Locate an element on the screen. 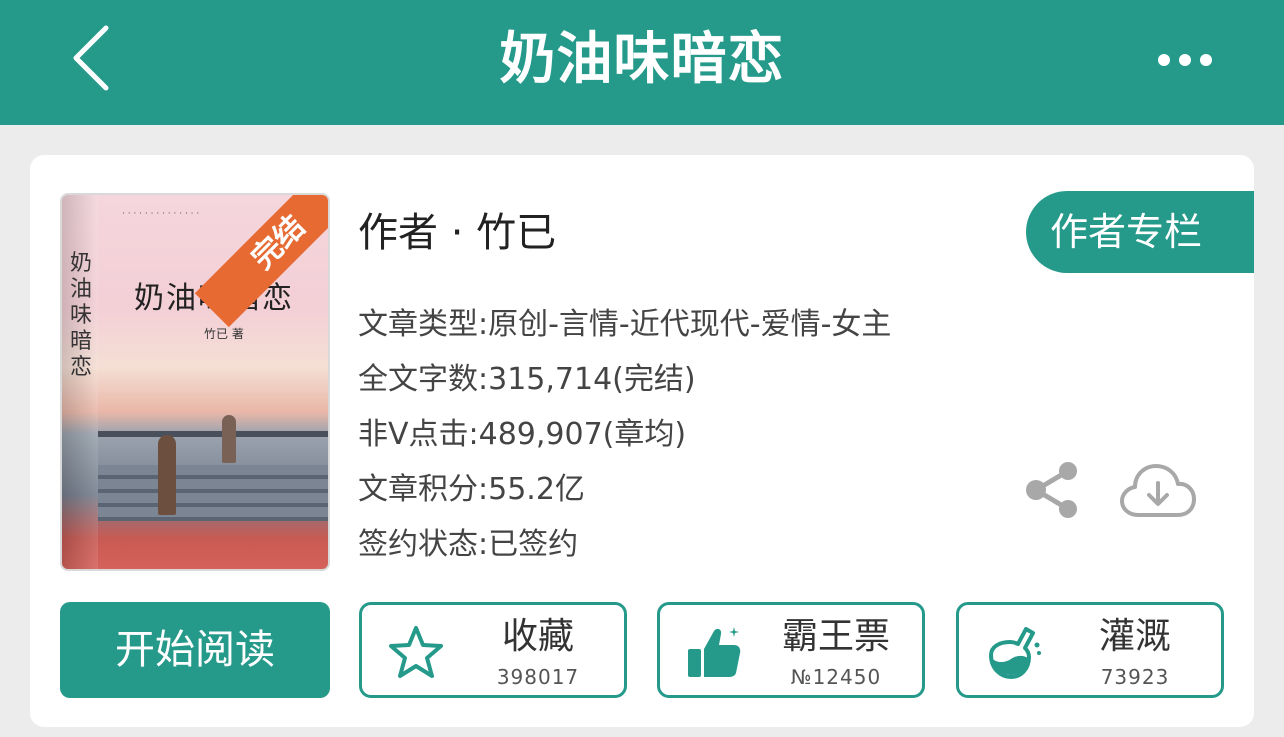 The image size is (1284, 737). cover-figure-girl is located at coordinates (229, 439).